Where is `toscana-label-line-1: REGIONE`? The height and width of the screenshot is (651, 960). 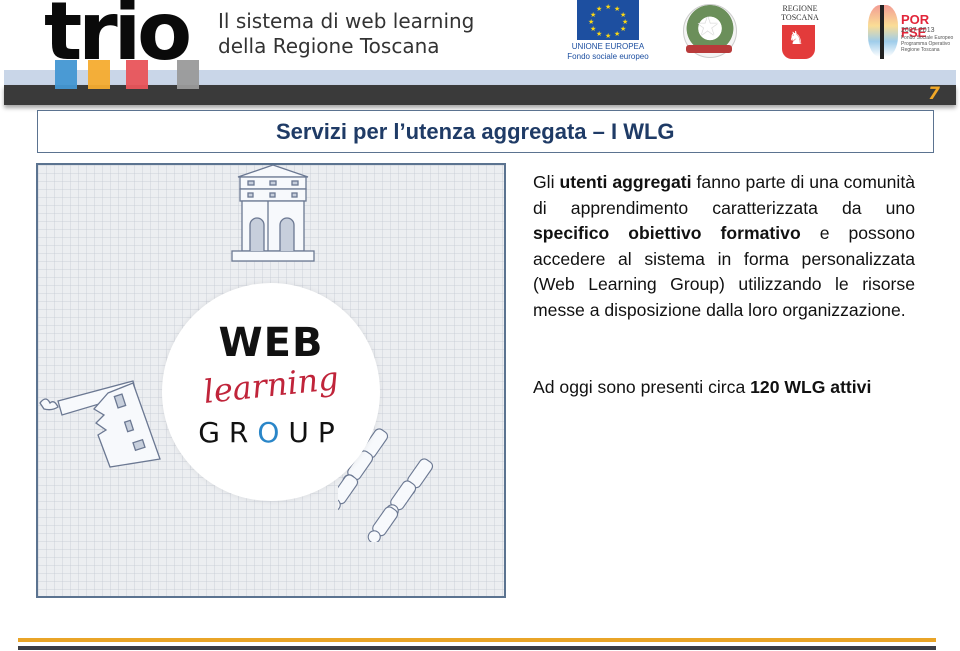
toscana-label-line-1: REGIONE is located at coordinates (800, 8).